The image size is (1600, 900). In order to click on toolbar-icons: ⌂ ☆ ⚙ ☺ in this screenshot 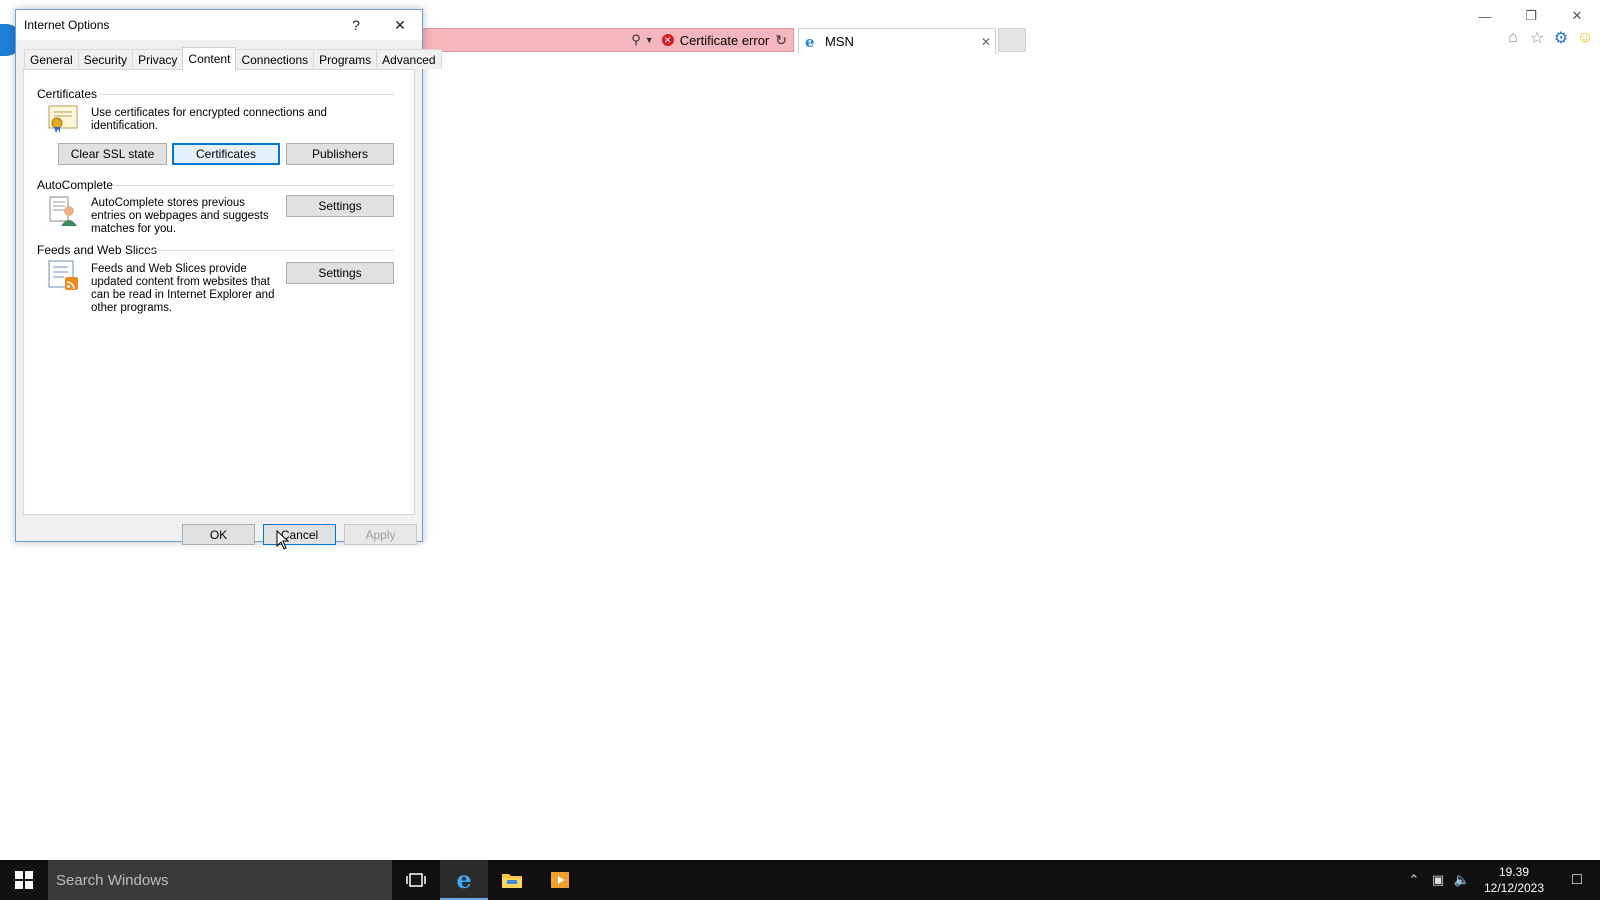, I will do `click(1549, 38)`.